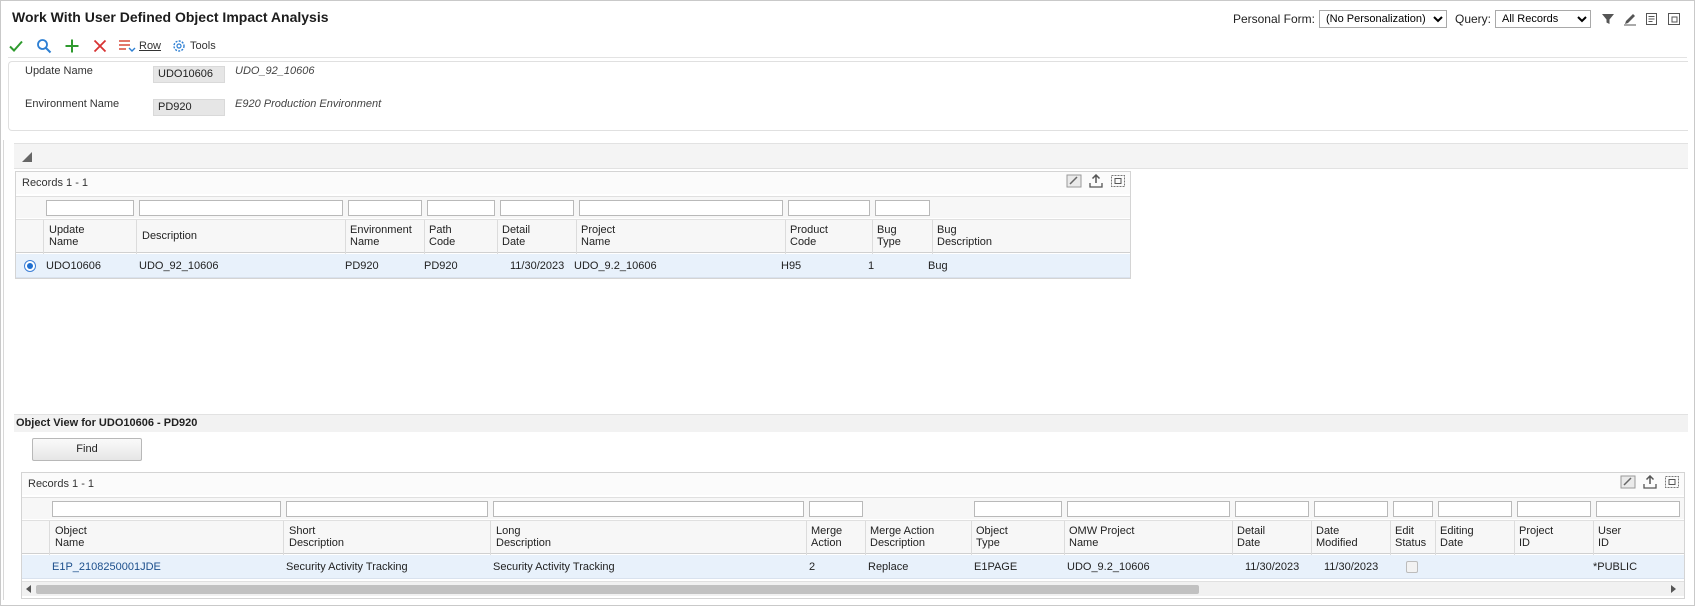 The width and height of the screenshot is (1695, 606). What do you see at coordinates (71, 537) in the screenshot?
I see `col-object-name: Object Name` at bounding box center [71, 537].